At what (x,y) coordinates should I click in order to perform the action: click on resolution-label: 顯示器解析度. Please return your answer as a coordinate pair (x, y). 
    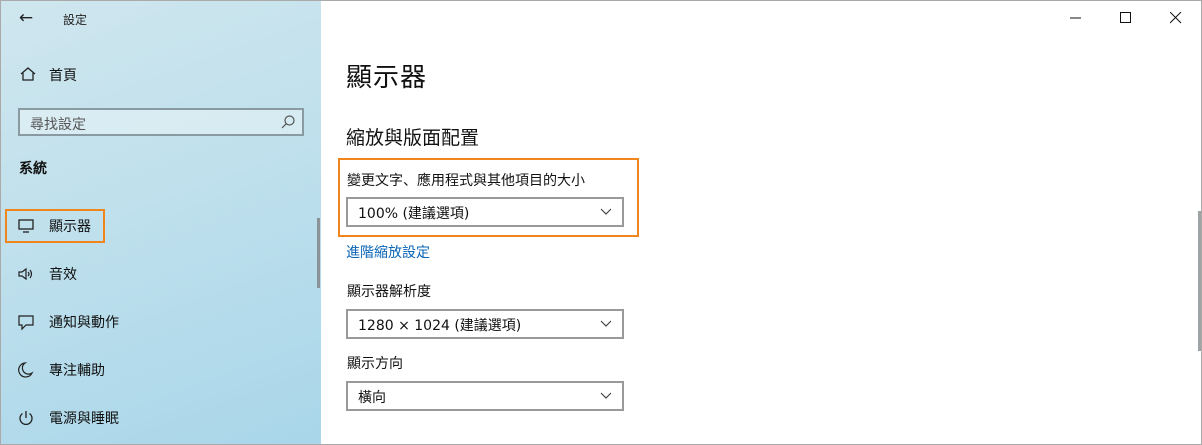
    Looking at the image, I should click on (389, 292).